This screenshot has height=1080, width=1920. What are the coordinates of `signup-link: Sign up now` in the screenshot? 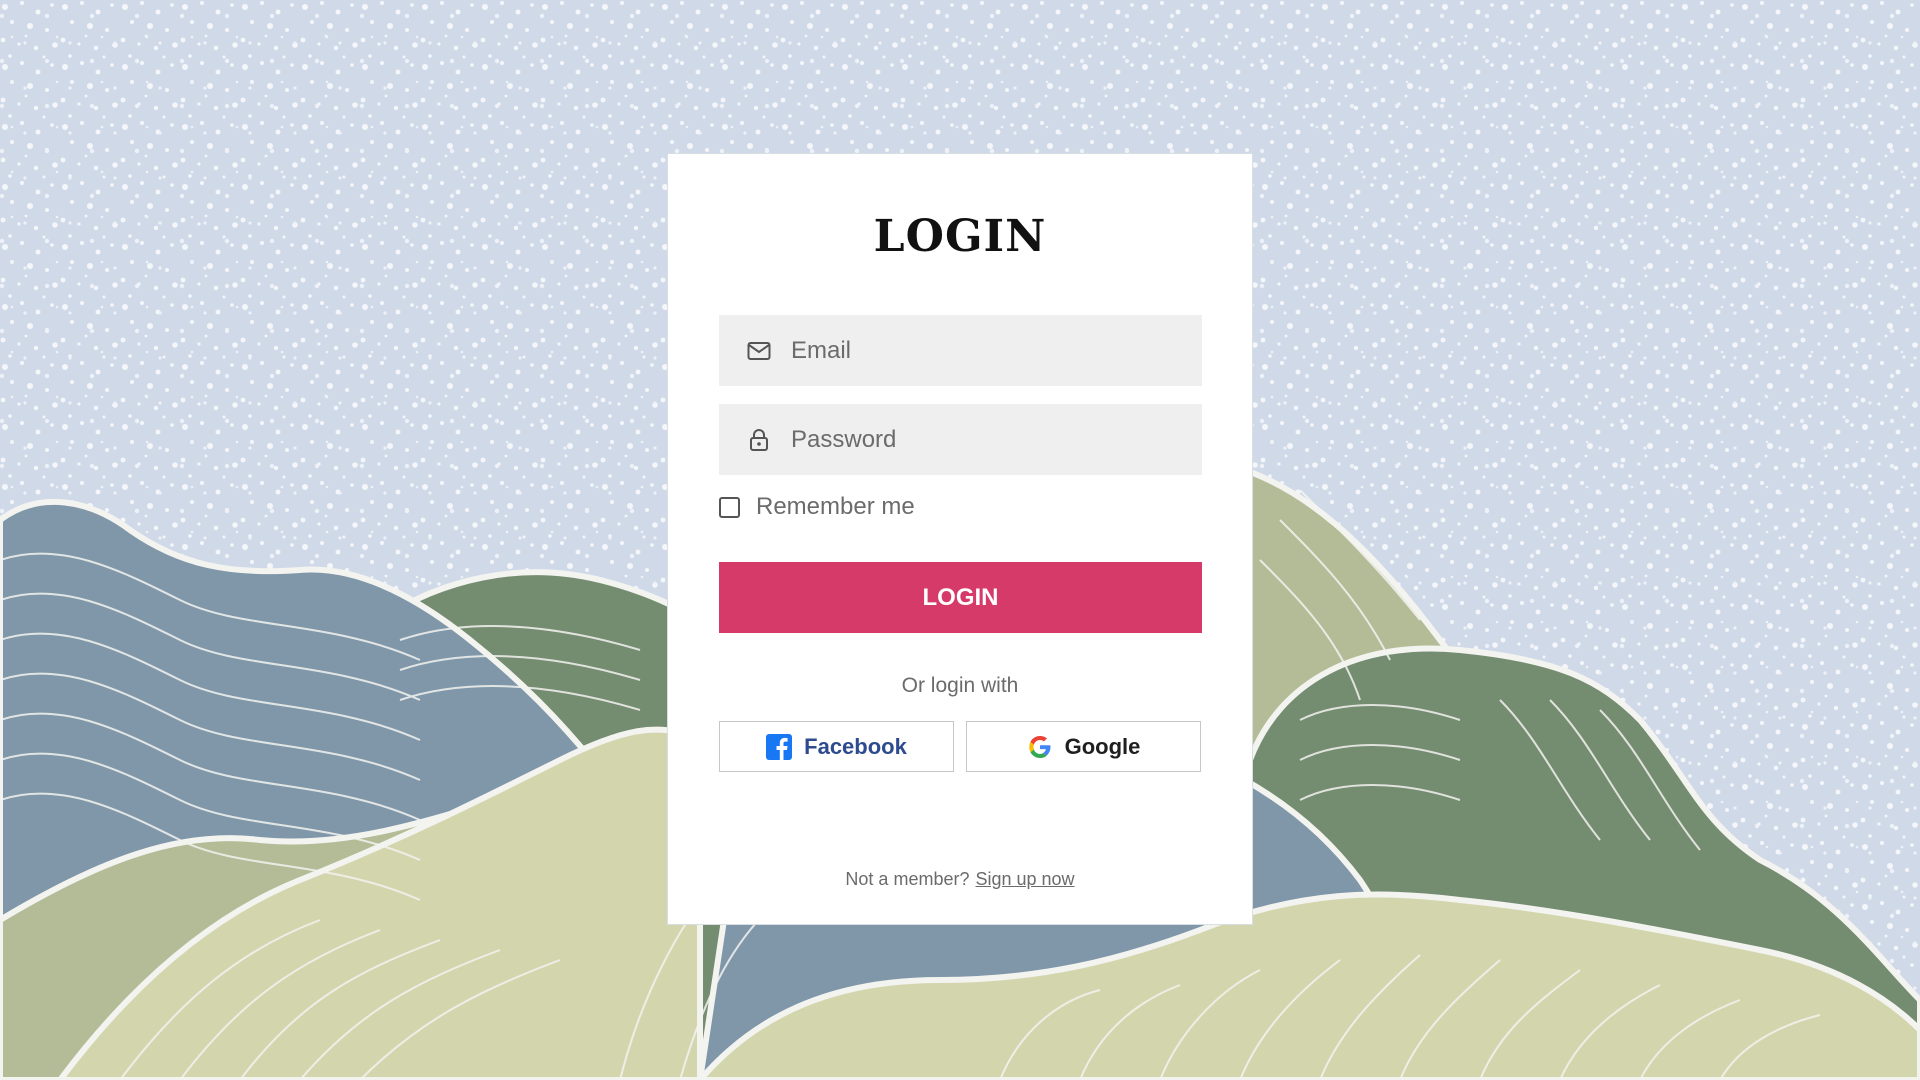 It's located at (1024, 879).